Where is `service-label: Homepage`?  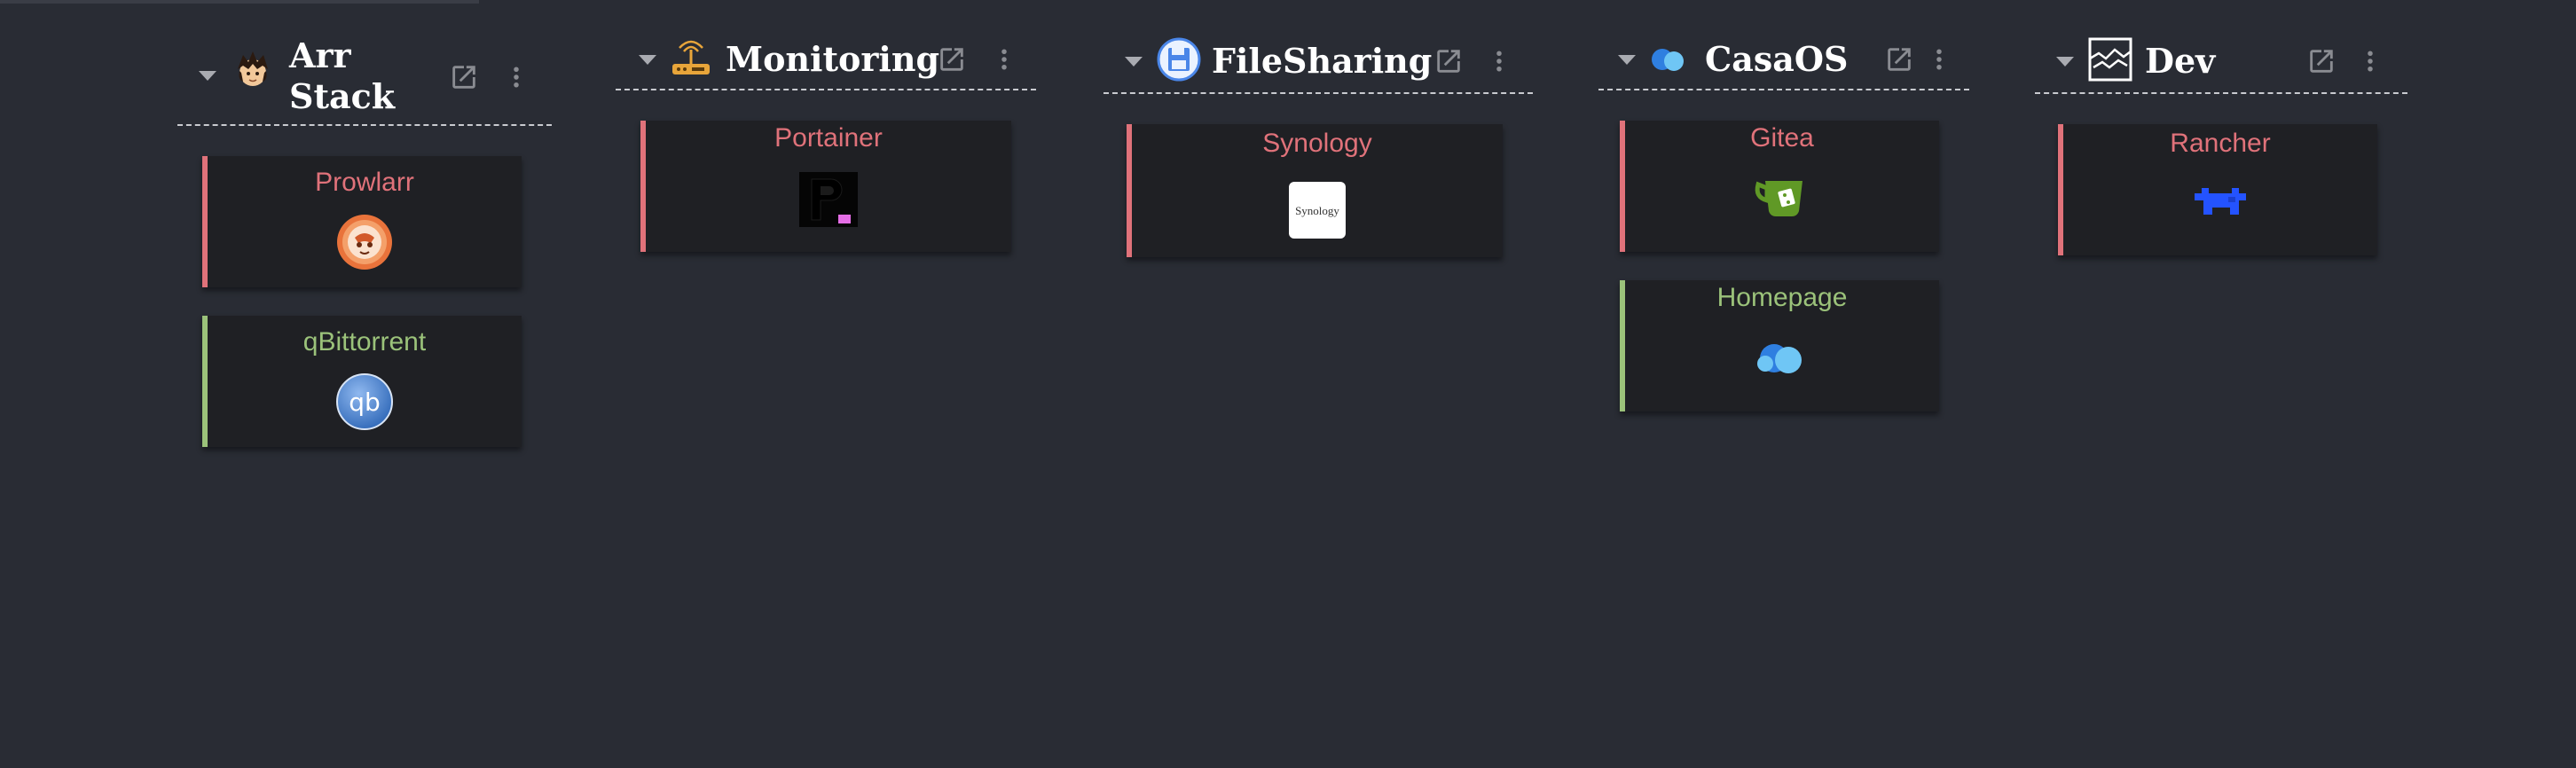 service-label: Homepage is located at coordinates (1782, 298).